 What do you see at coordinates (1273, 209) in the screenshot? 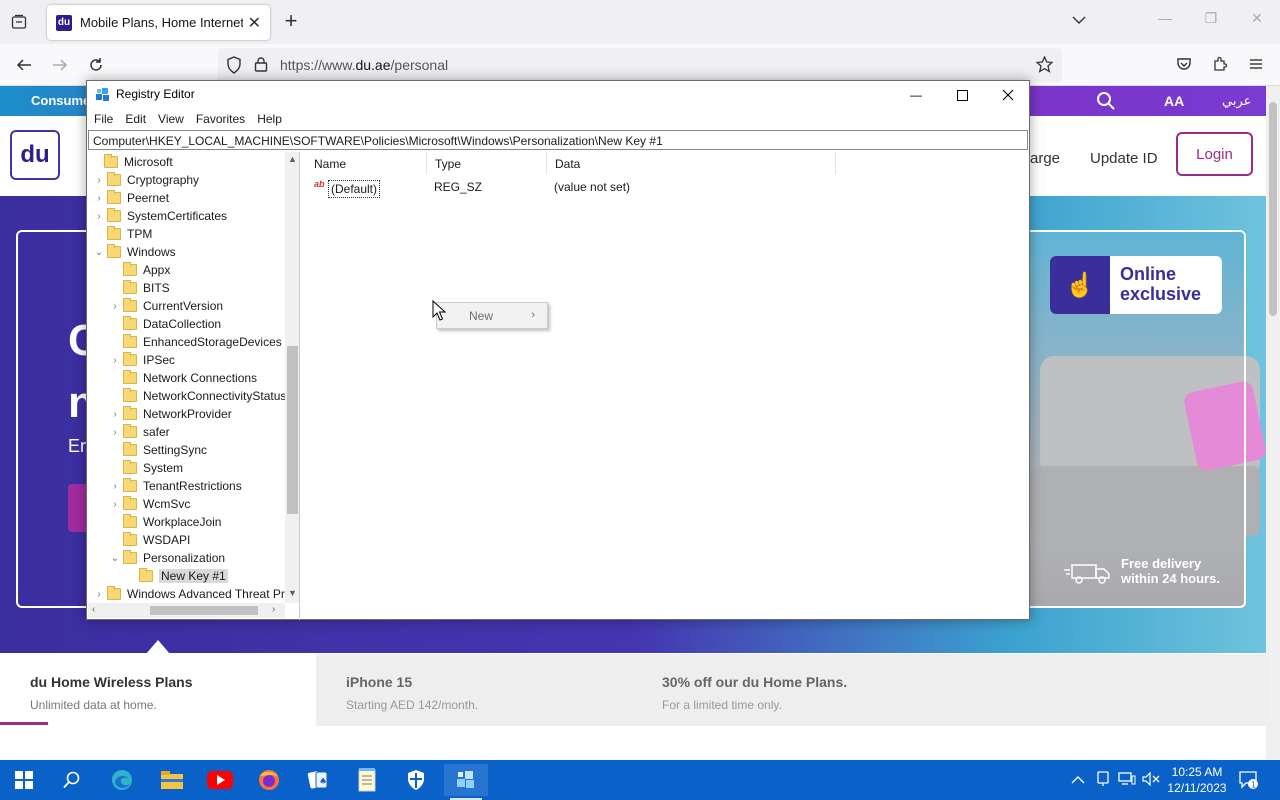
I see `page-scrollbar-thumb` at bounding box center [1273, 209].